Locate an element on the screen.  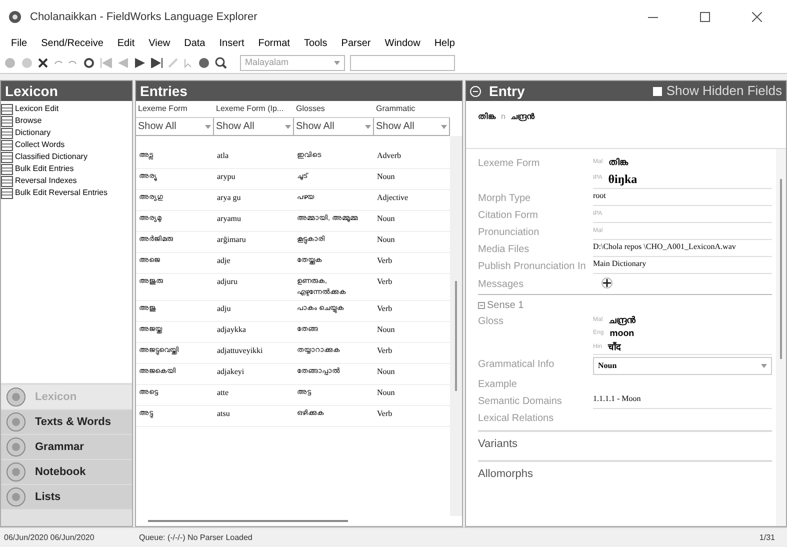
menu-item: Data is located at coordinates (194, 43).